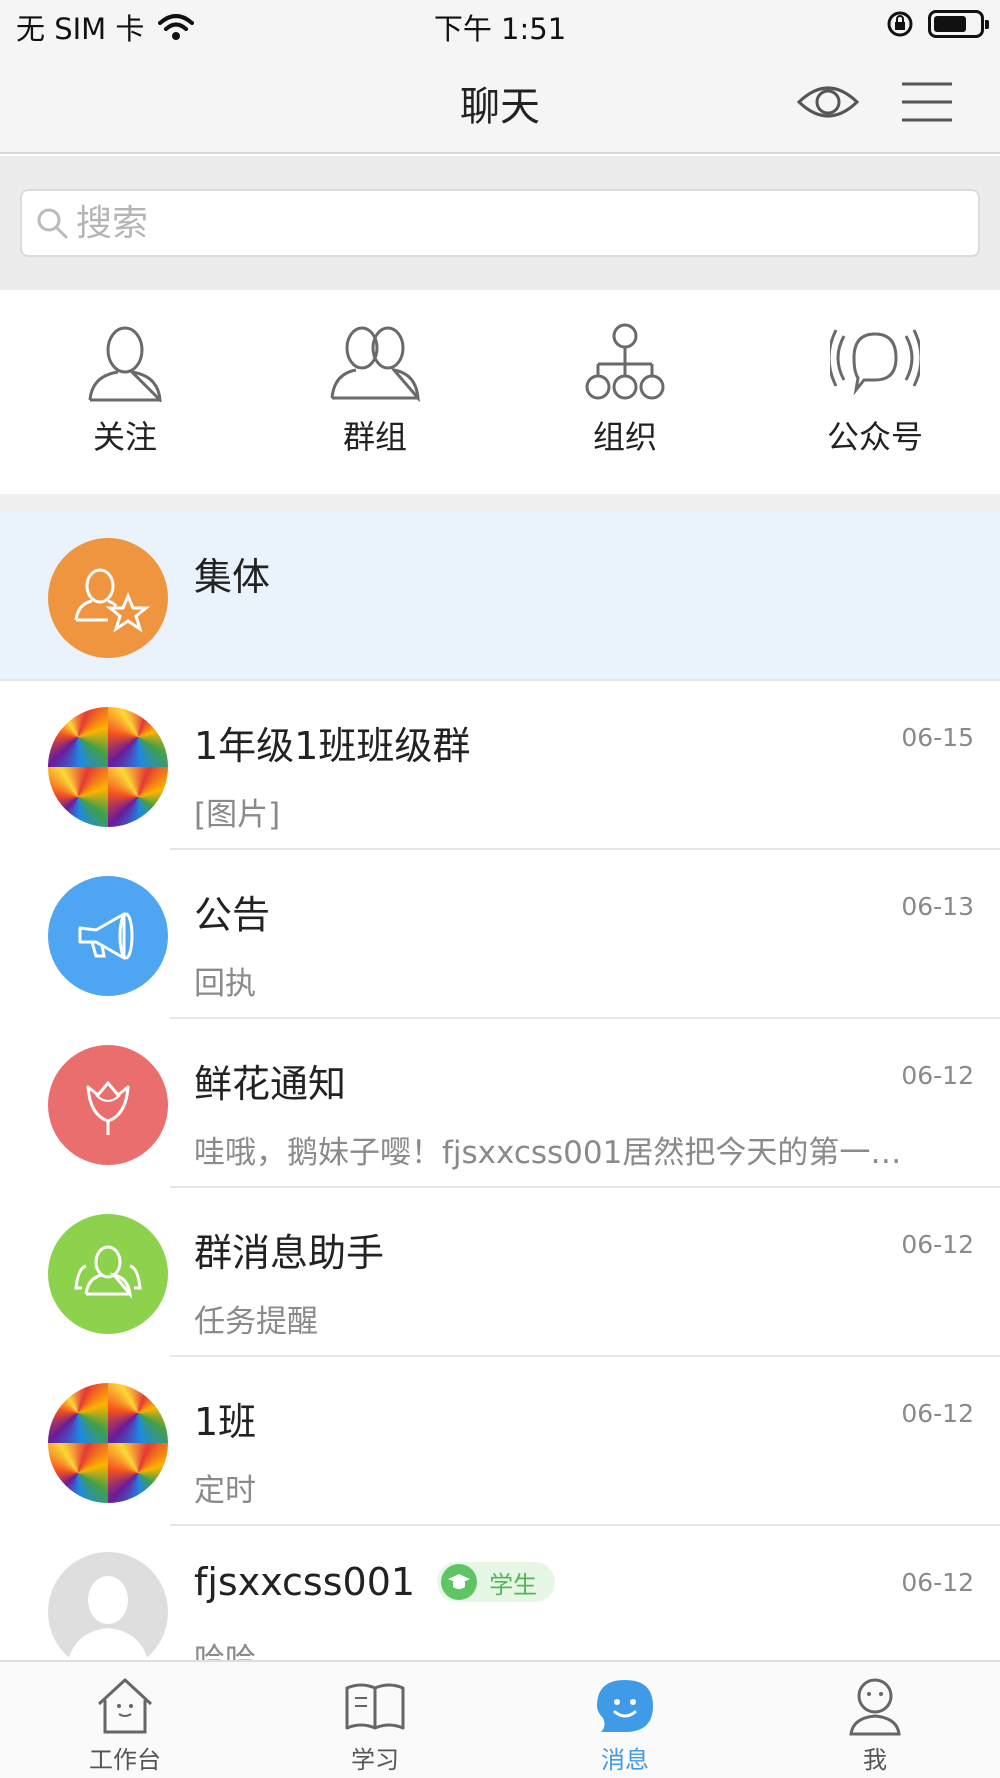 This screenshot has width=1000, height=1778. What do you see at coordinates (125, 364) in the screenshot?
I see `person-outline-icon` at bounding box center [125, 364].